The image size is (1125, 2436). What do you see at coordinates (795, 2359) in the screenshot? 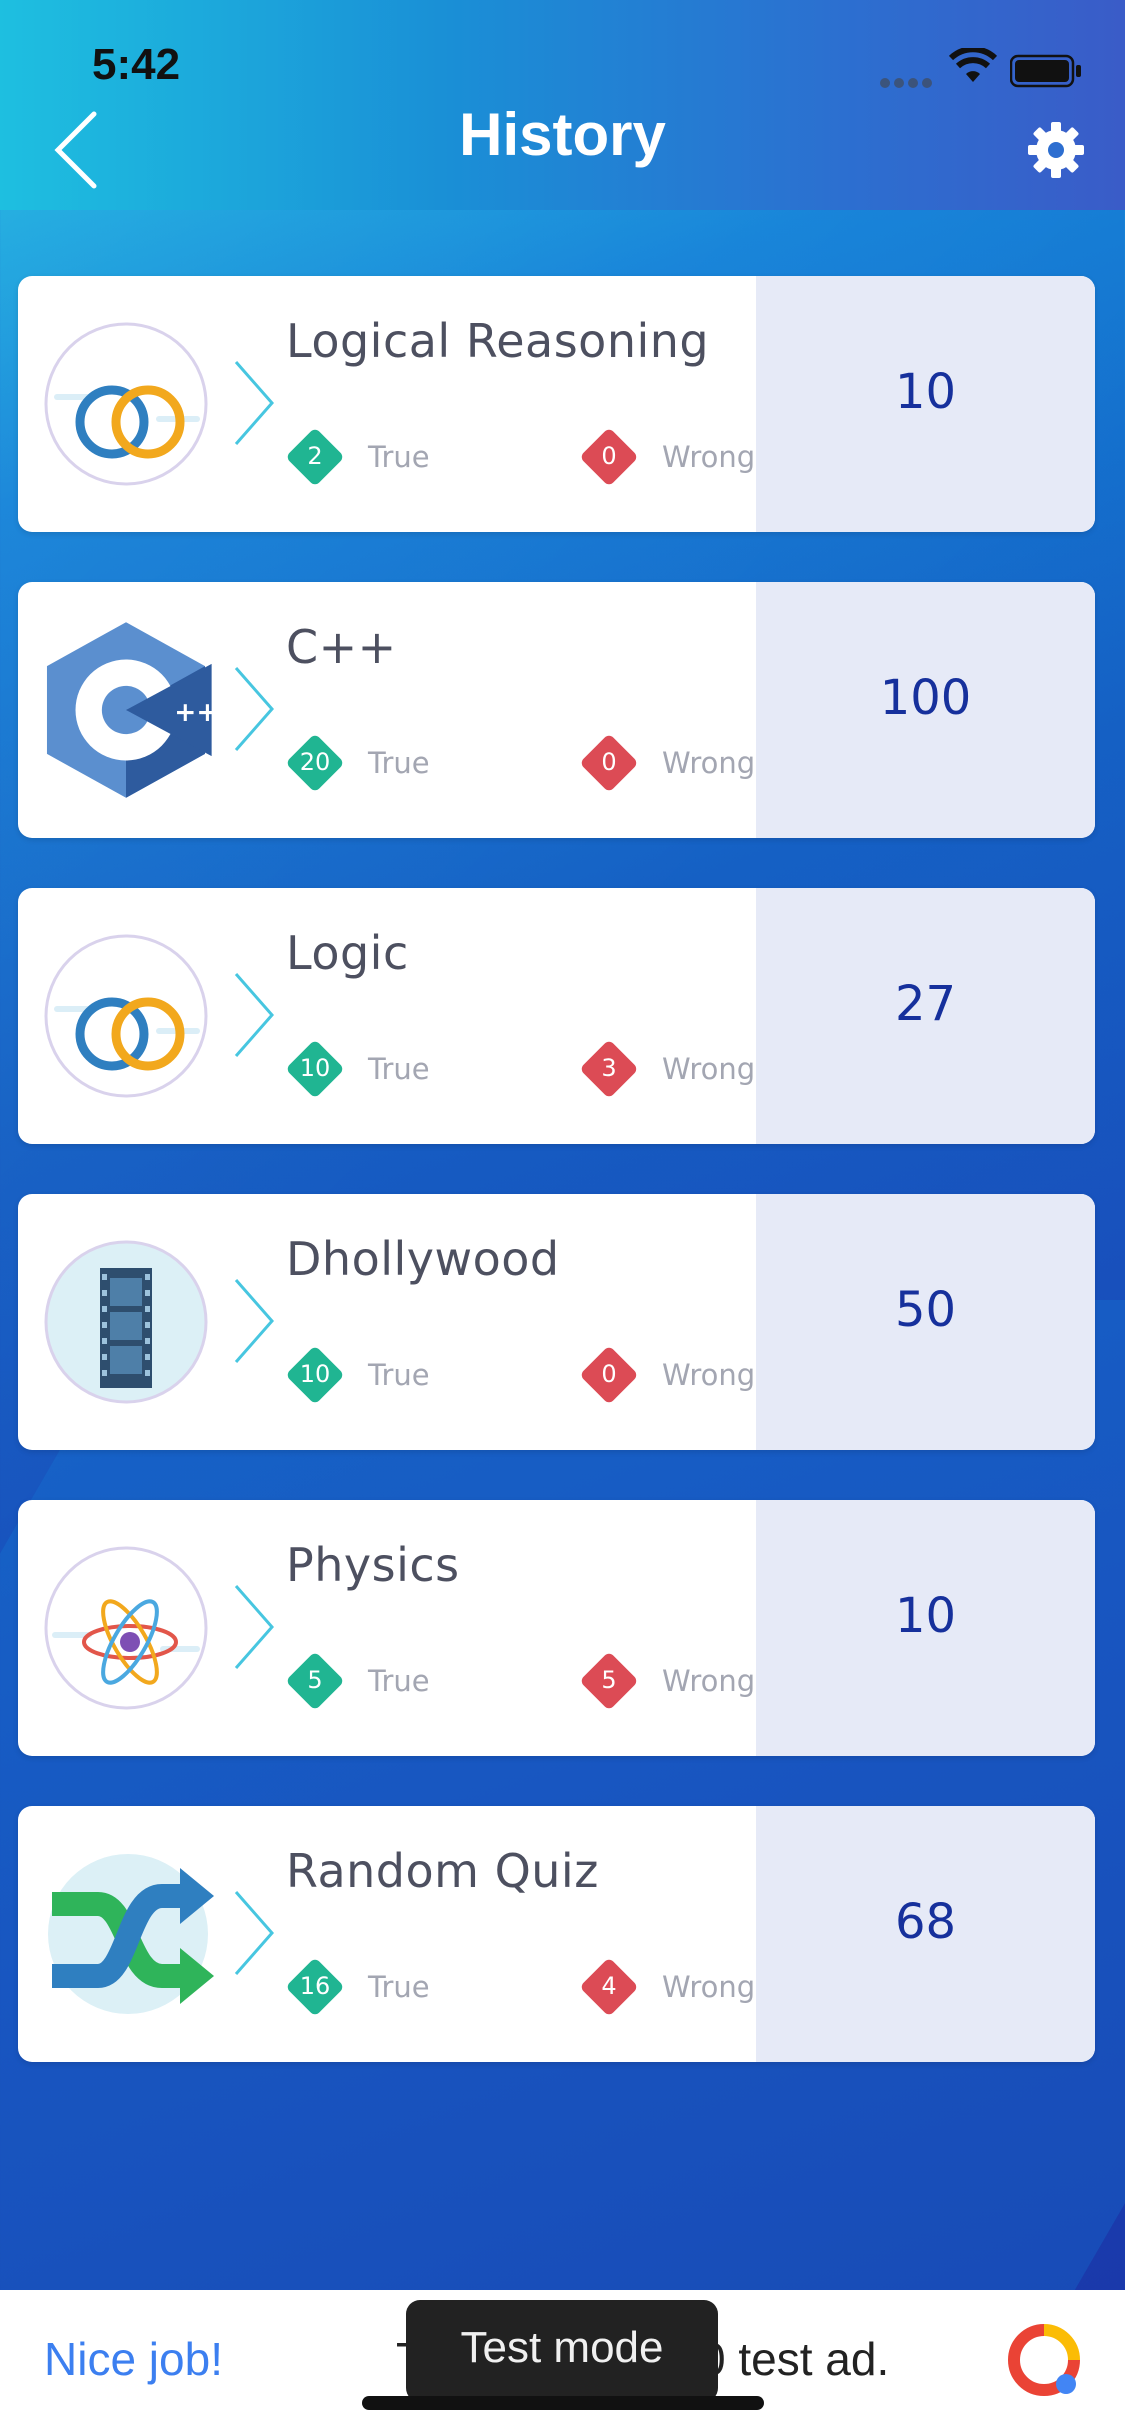
I see `ad-text: 0 test ad.` at bounding box center [795, 2359].